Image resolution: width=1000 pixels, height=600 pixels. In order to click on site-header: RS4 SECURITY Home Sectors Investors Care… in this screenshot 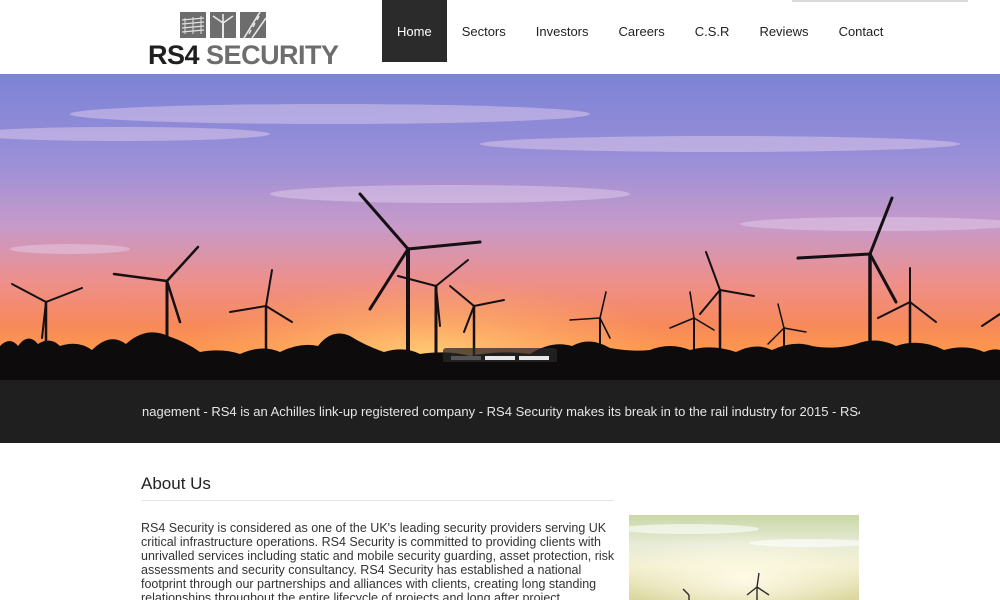, I will do `click(500, 37)`.